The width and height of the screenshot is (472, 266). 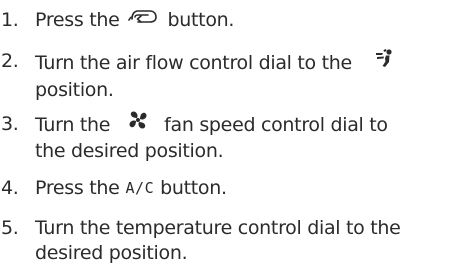 What do you see at coordinates (129, 151) in the screenshot?
I see `step-text-line2: the desired position.` at bounding box center [129, 151].